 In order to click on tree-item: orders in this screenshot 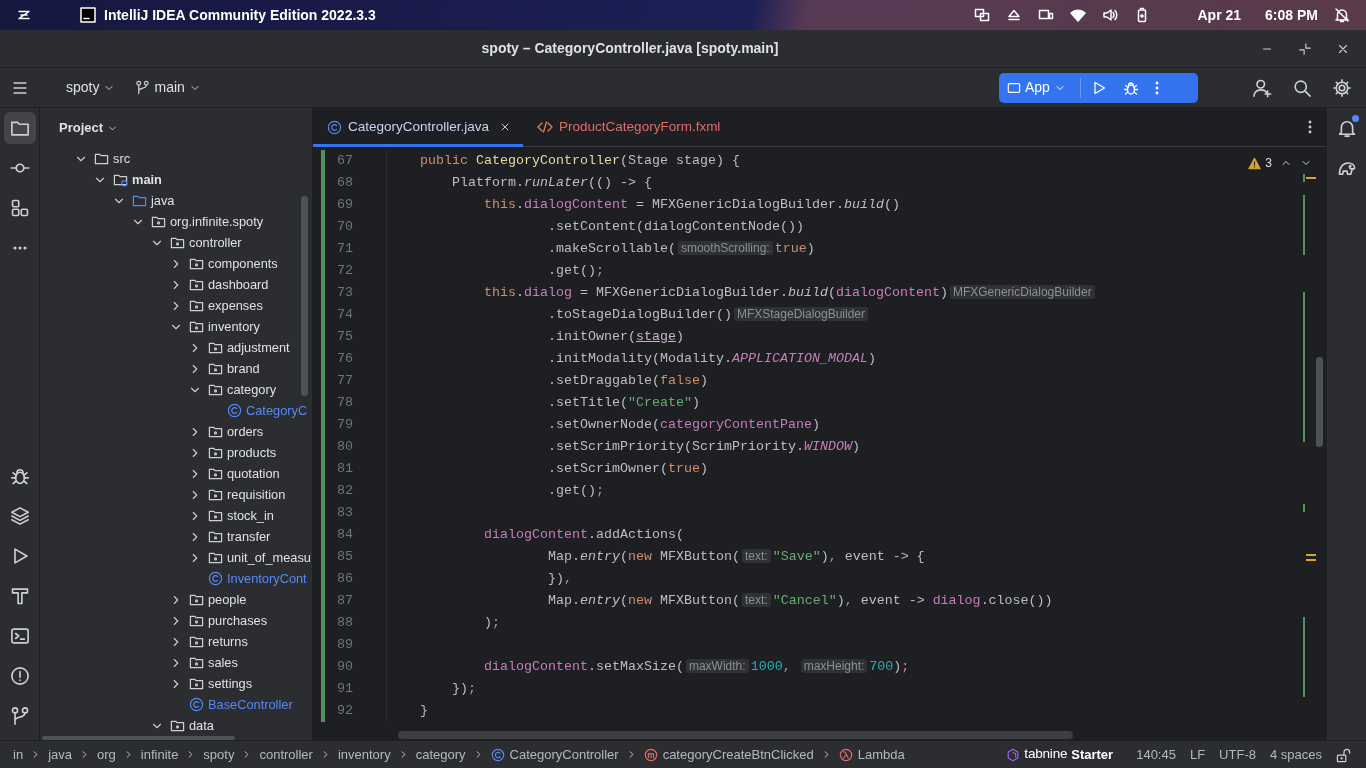, I will do `click(176, 431)`.